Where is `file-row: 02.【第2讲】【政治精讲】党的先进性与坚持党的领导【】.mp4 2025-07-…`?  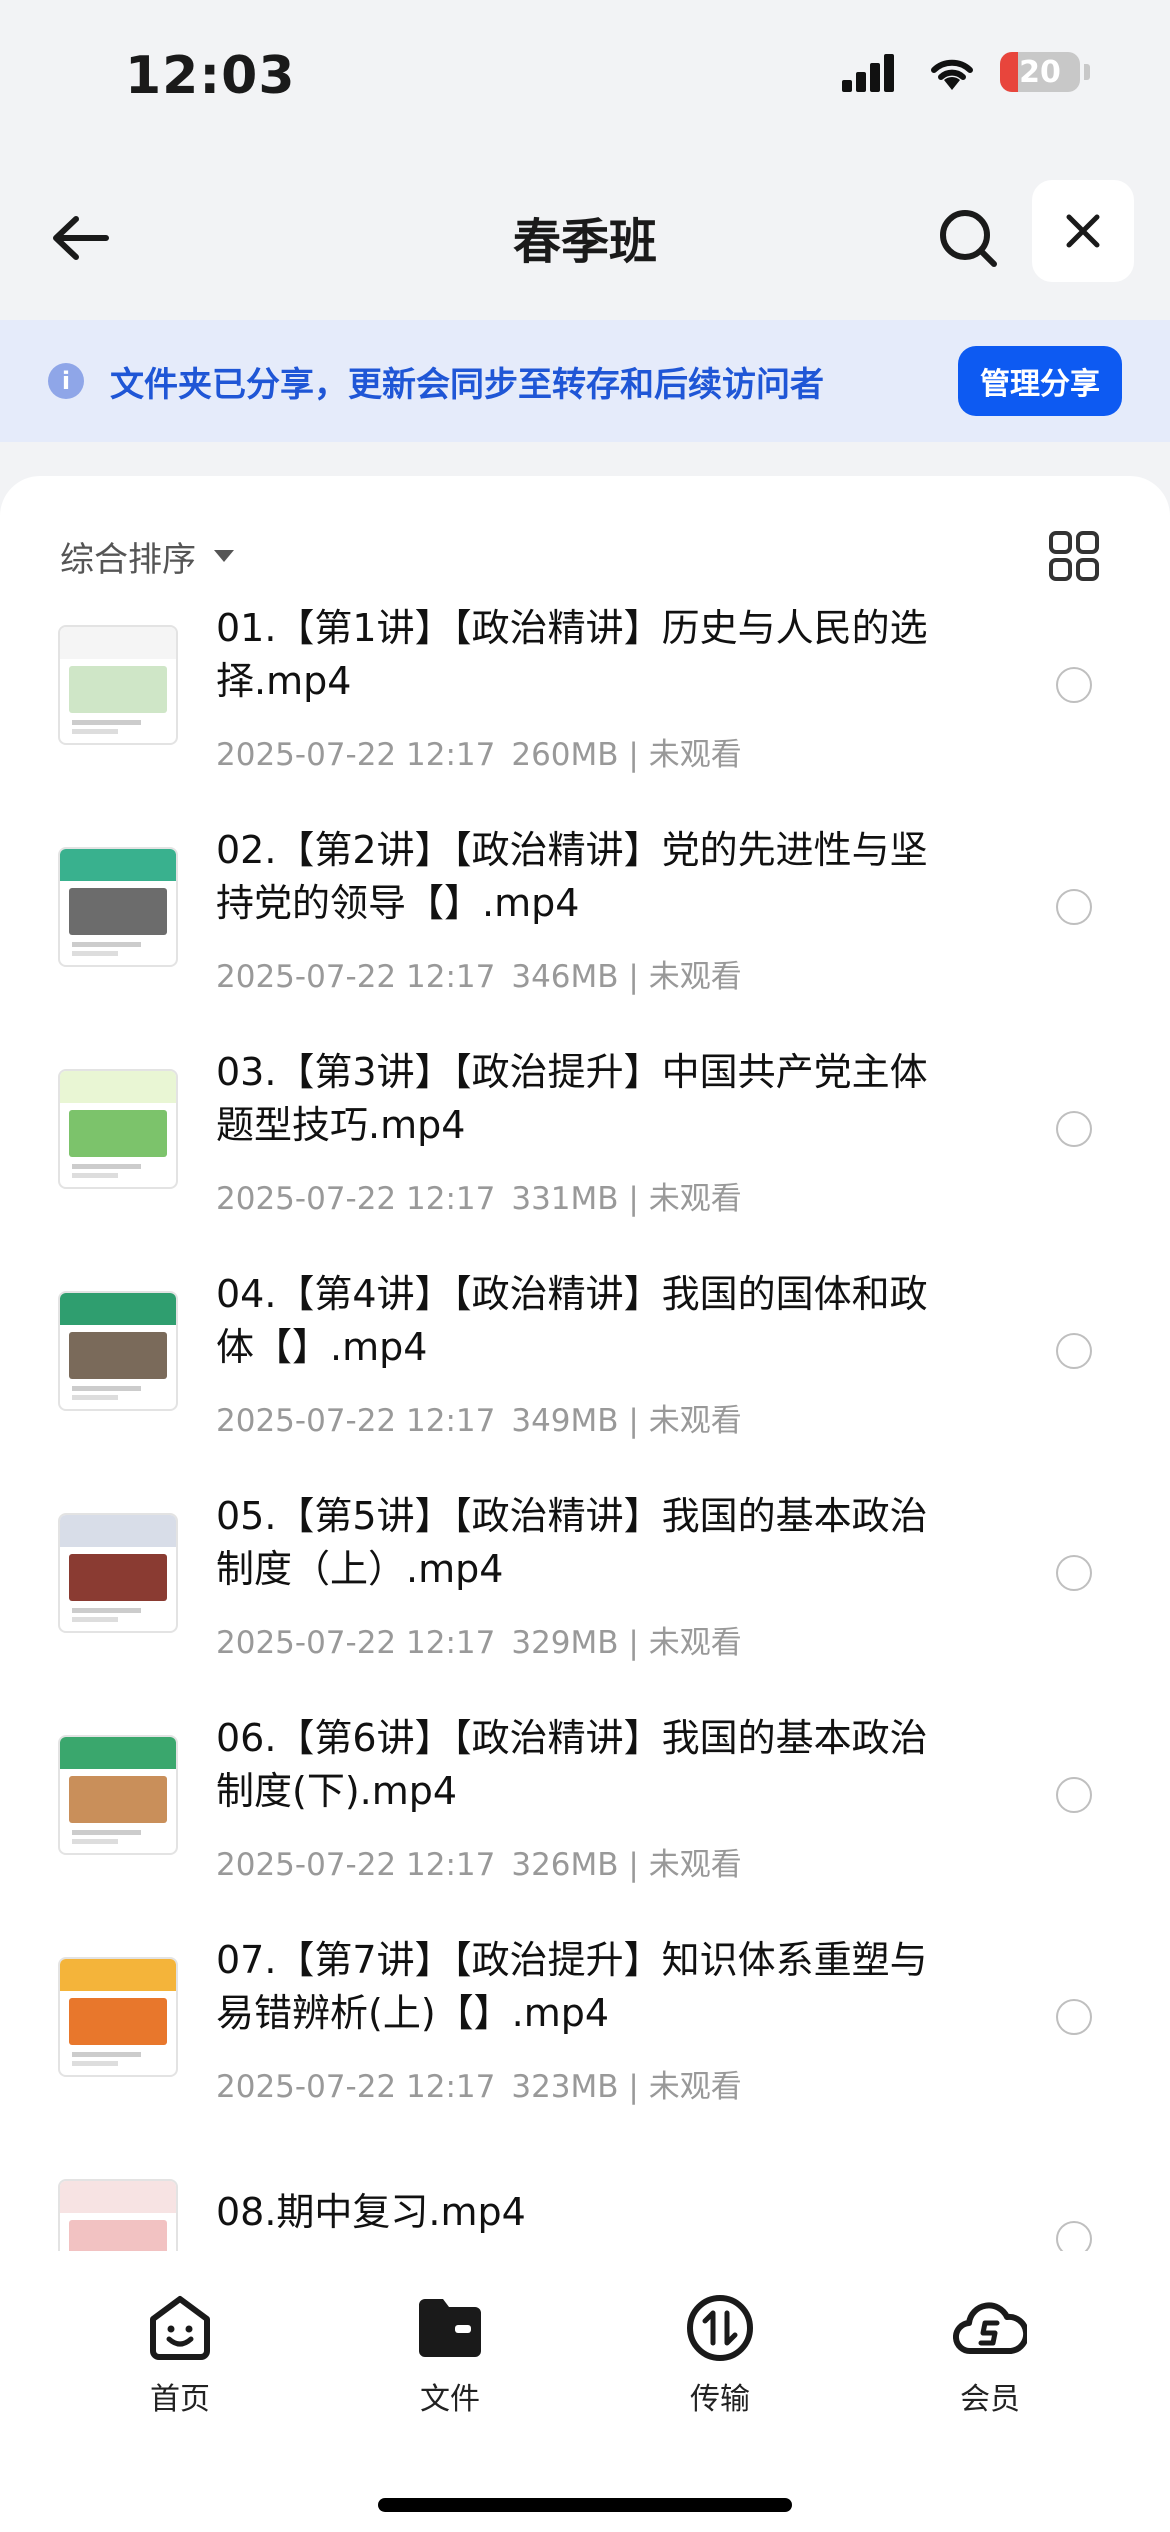 file-row: 02.【第2讲】【政治精讲】党的先进性与坚持党的领导【】.mp4 2025-07-… is located at coordinates (585, 907).